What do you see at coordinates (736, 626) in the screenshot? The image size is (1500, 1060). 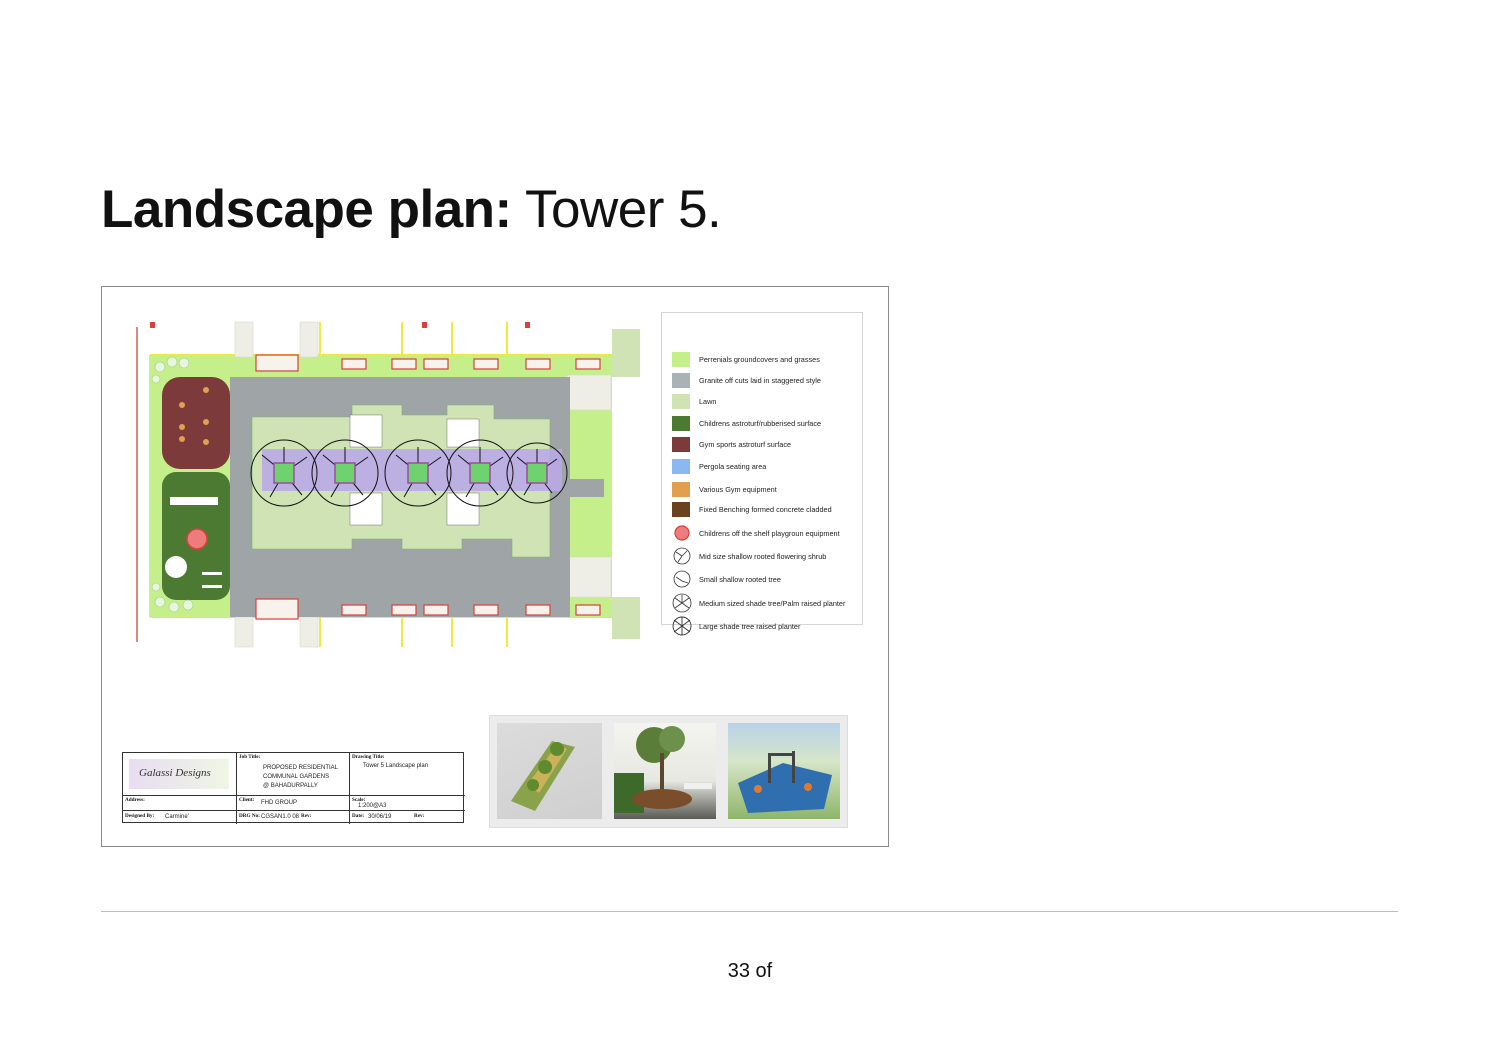 I see `legend-item-large-tree: Large shade tree raised planter` at bounding box center [736, 626].